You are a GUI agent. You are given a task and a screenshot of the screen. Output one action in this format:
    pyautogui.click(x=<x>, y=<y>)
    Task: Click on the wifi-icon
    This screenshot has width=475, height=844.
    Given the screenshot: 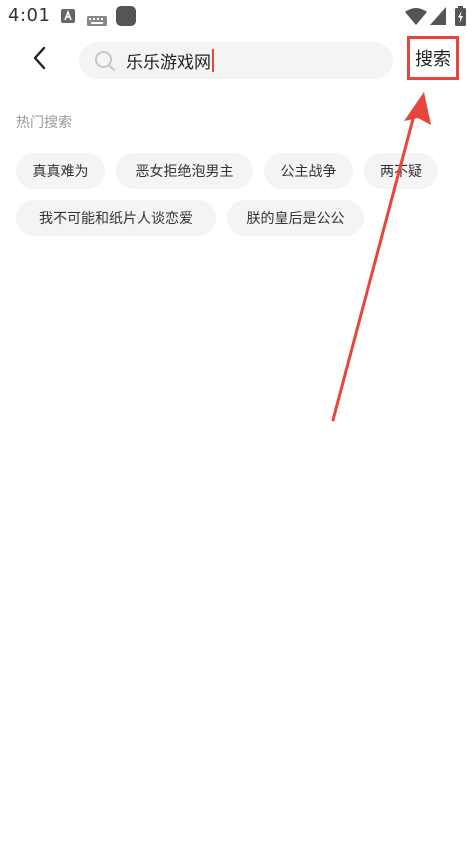 What is the action you would take?
    pyautogui.click(x=416, y=18)
    